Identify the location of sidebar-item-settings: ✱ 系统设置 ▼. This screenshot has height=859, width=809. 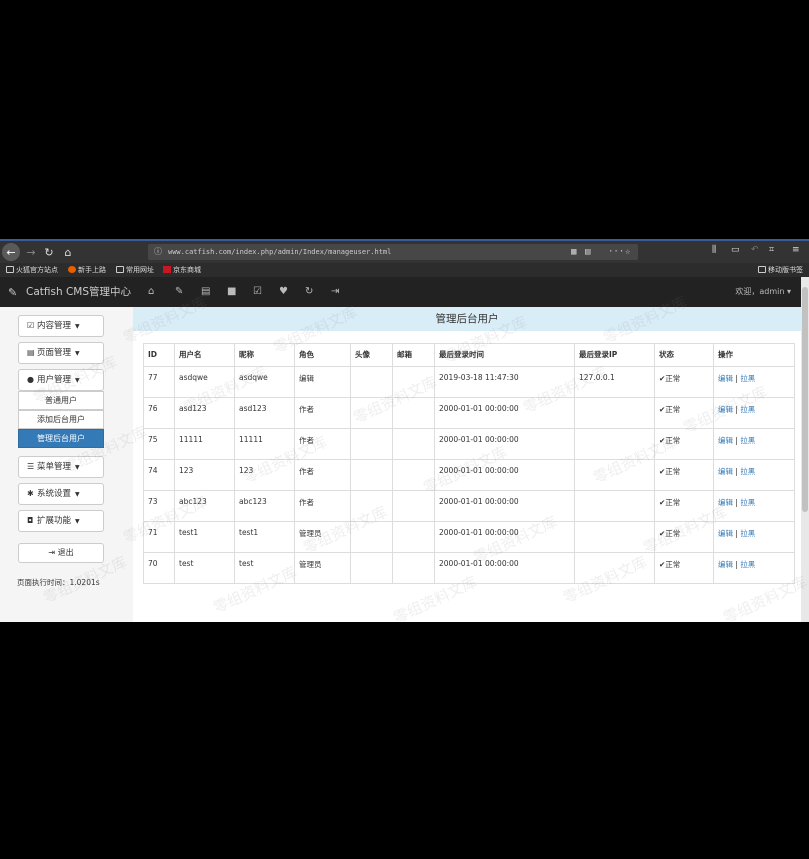
(61, 494).